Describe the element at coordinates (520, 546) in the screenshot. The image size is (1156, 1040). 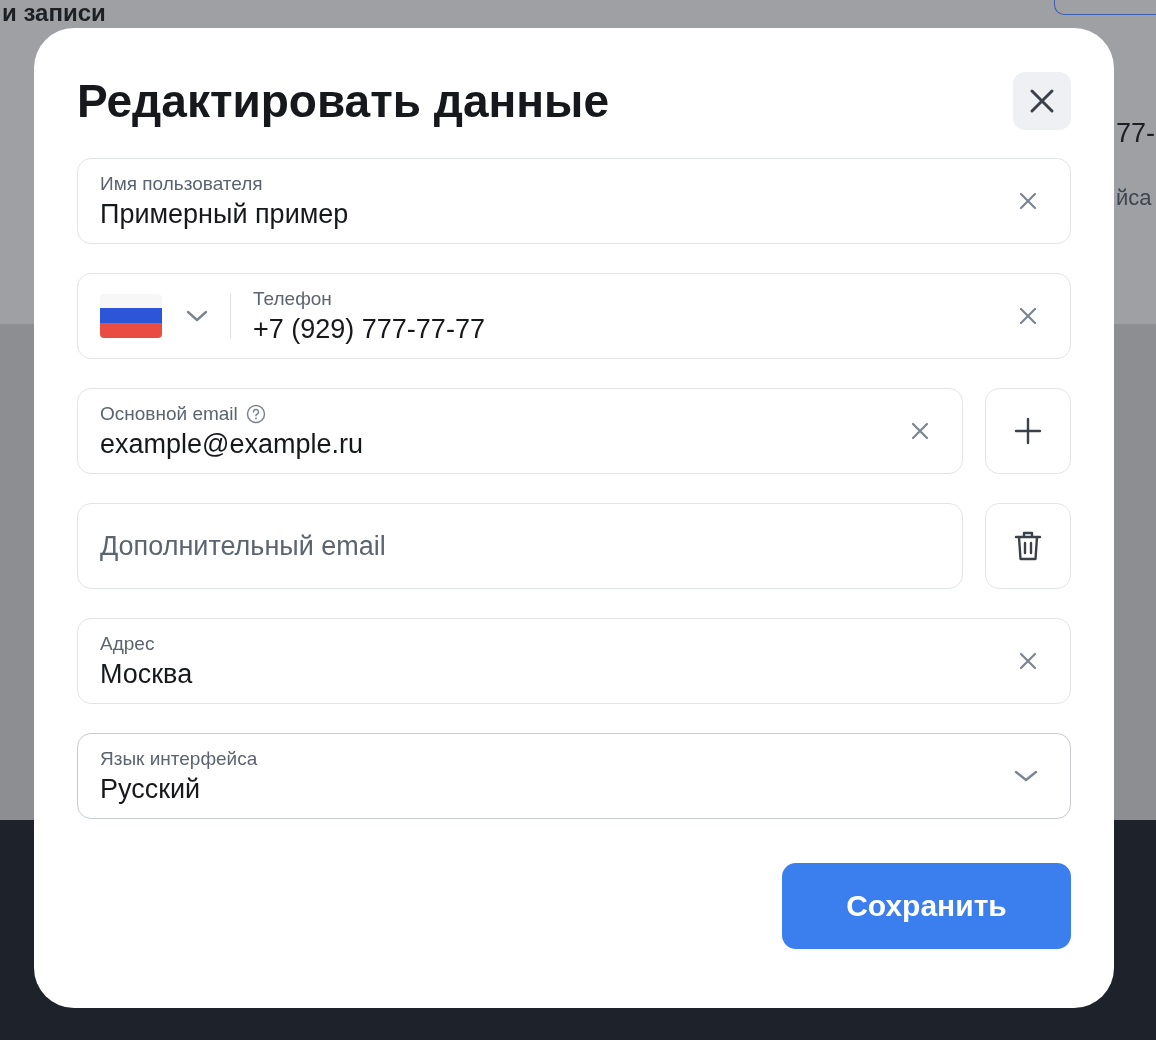
I see `input-field: Дополнительный email` at that location.